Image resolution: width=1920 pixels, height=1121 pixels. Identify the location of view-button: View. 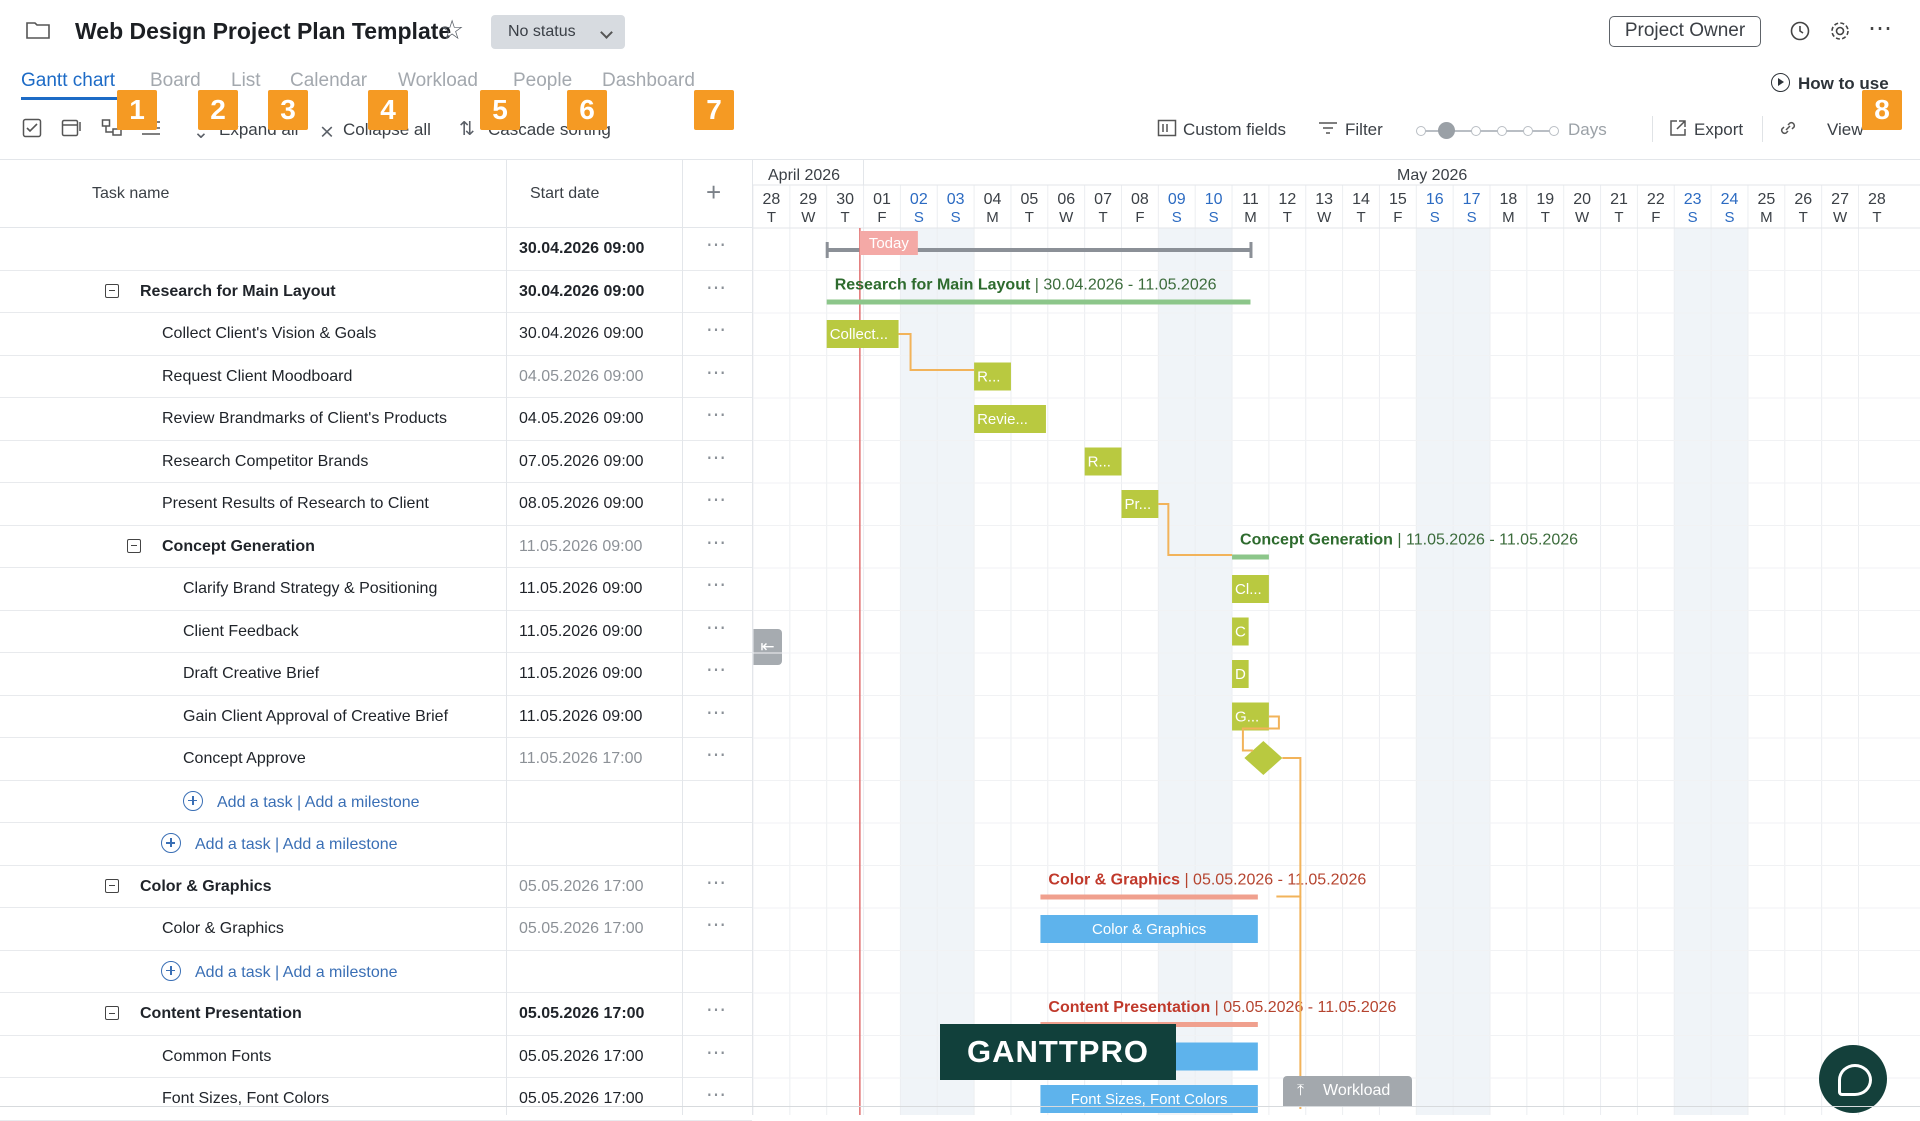
(1845, 130).